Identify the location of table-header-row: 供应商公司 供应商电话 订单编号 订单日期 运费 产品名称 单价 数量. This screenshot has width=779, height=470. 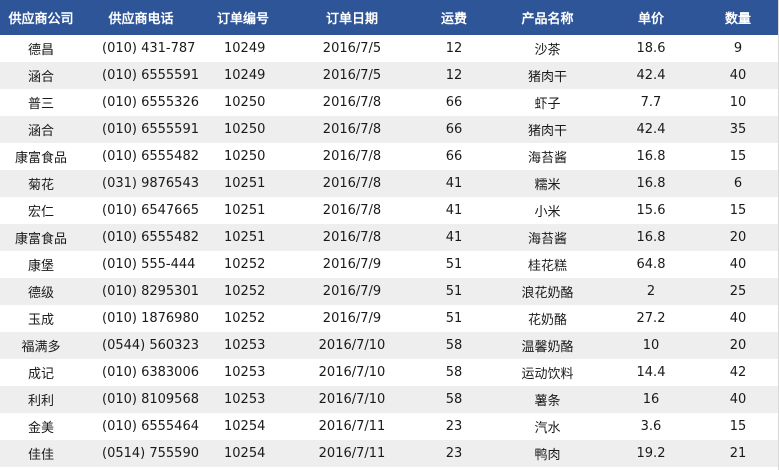
(389, 17).